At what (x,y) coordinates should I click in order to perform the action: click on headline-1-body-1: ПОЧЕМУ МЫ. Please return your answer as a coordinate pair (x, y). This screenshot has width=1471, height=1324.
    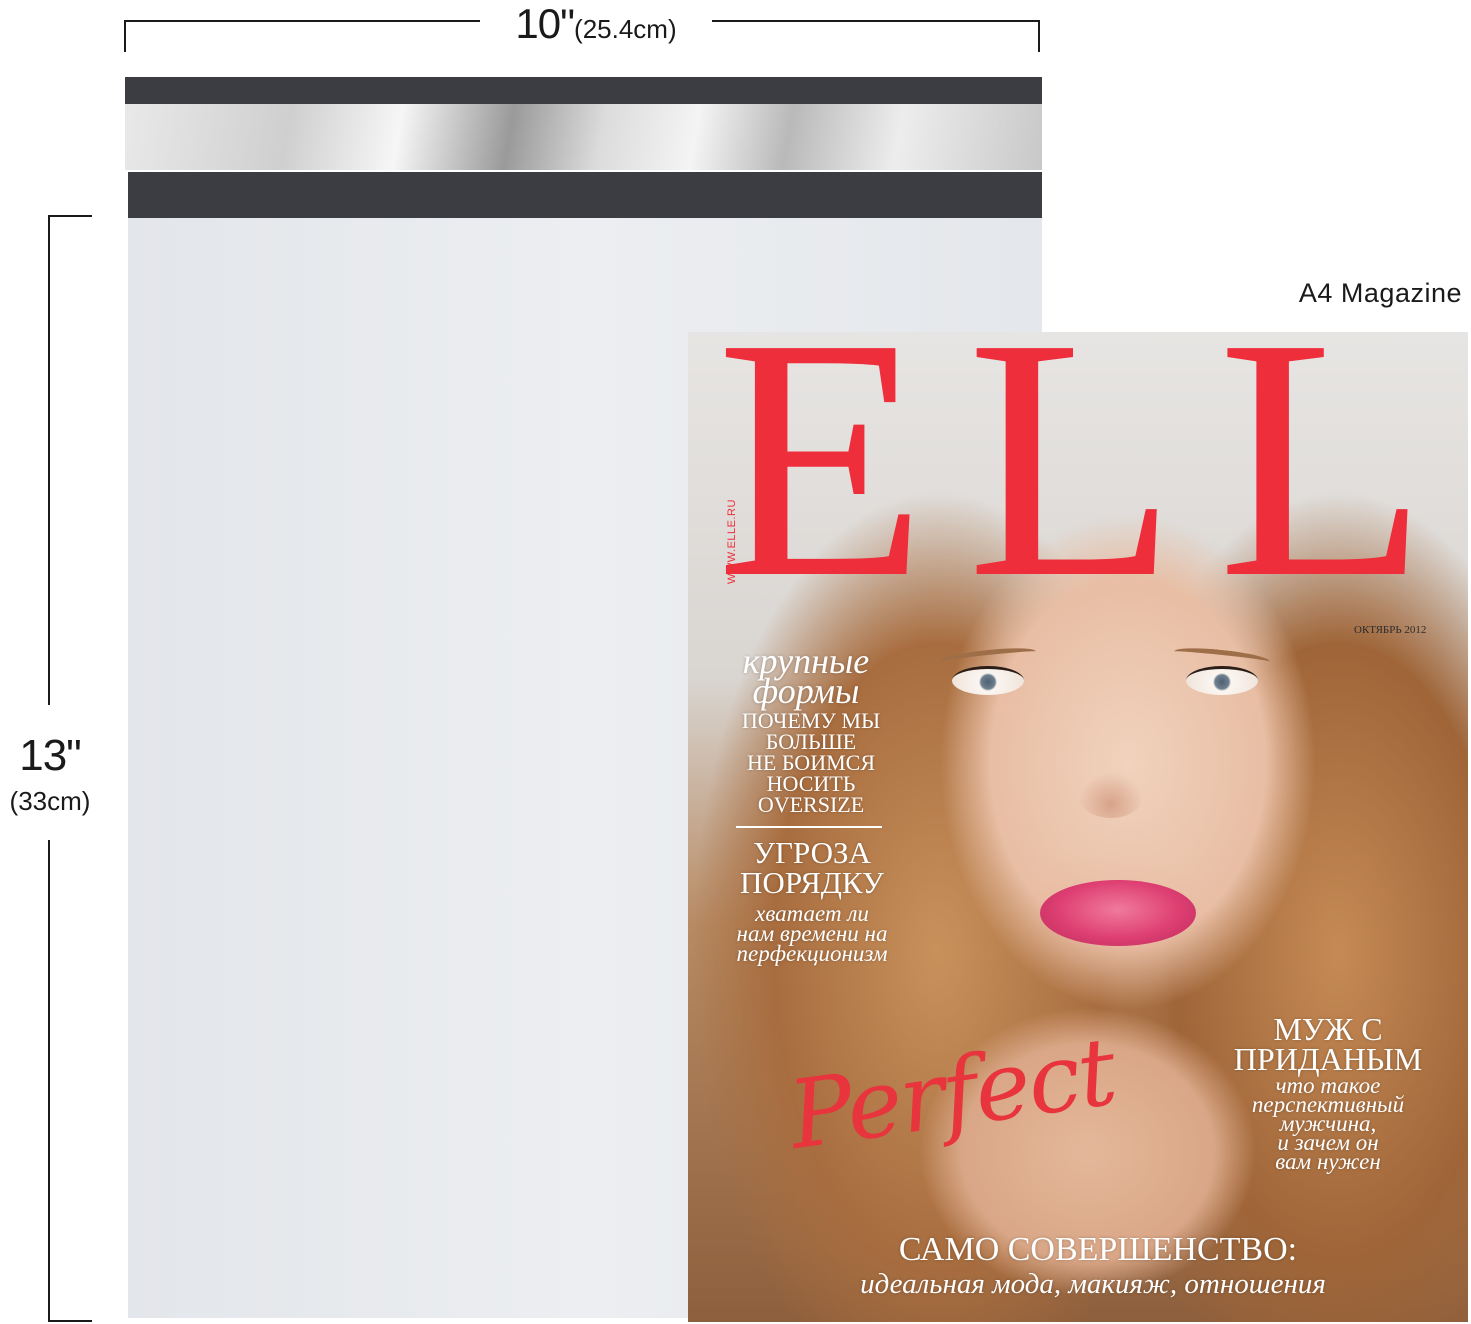
    Looking at the image, I should click on (811, 720).